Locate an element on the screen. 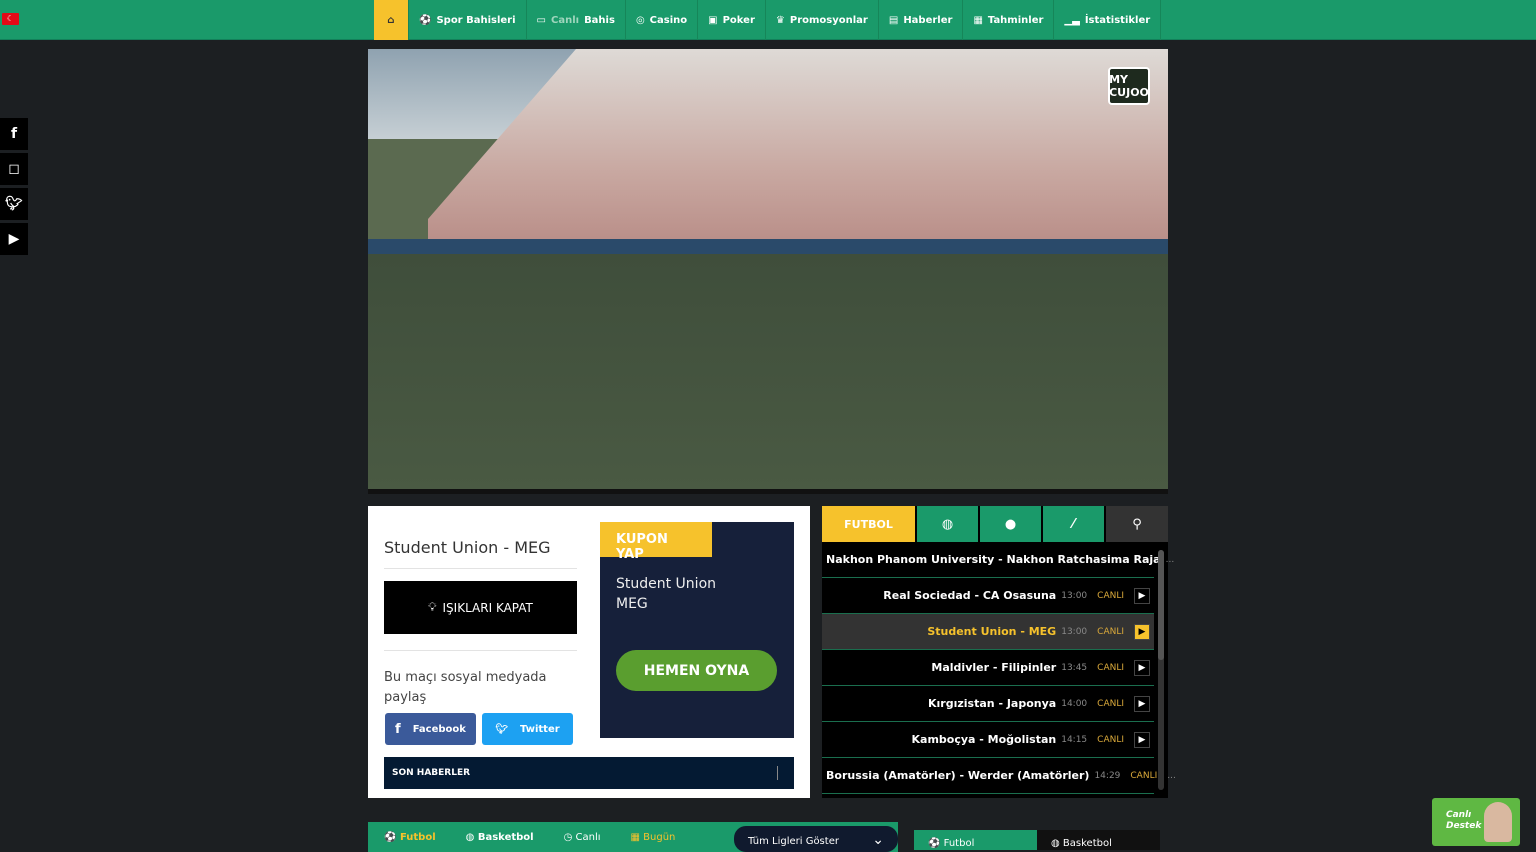 The height and width of the screenshot is (852, 1536). nav-poker: ▣ Poker is located at coordinates (732, 20).